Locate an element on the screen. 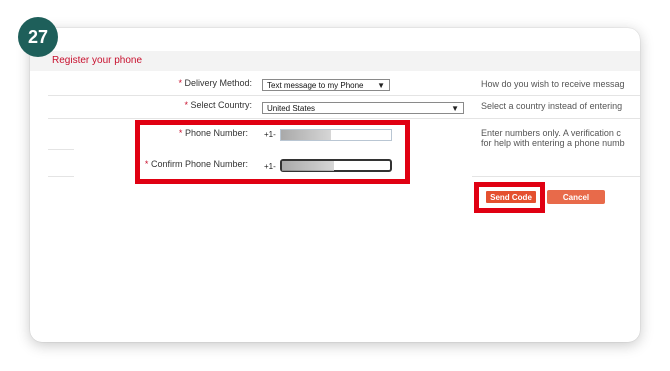  cancel-button: Cancel is located at coordinates (576, 197).